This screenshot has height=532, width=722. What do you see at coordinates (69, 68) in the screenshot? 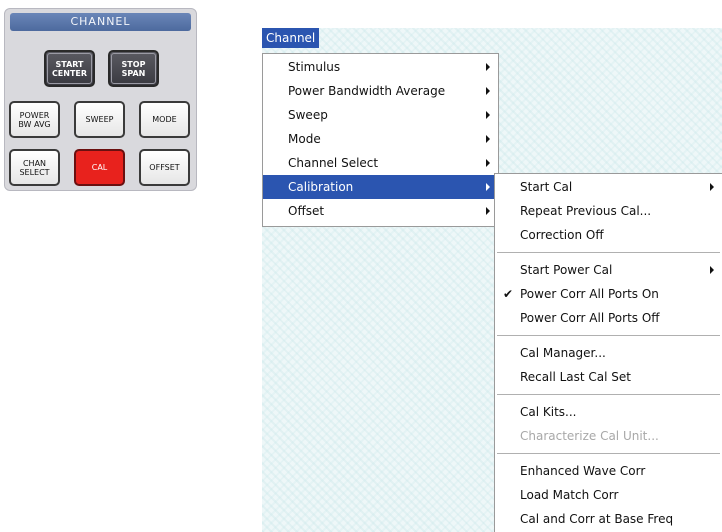
I see `start-center-button: START CENTER` at bounding box center [69, 68].